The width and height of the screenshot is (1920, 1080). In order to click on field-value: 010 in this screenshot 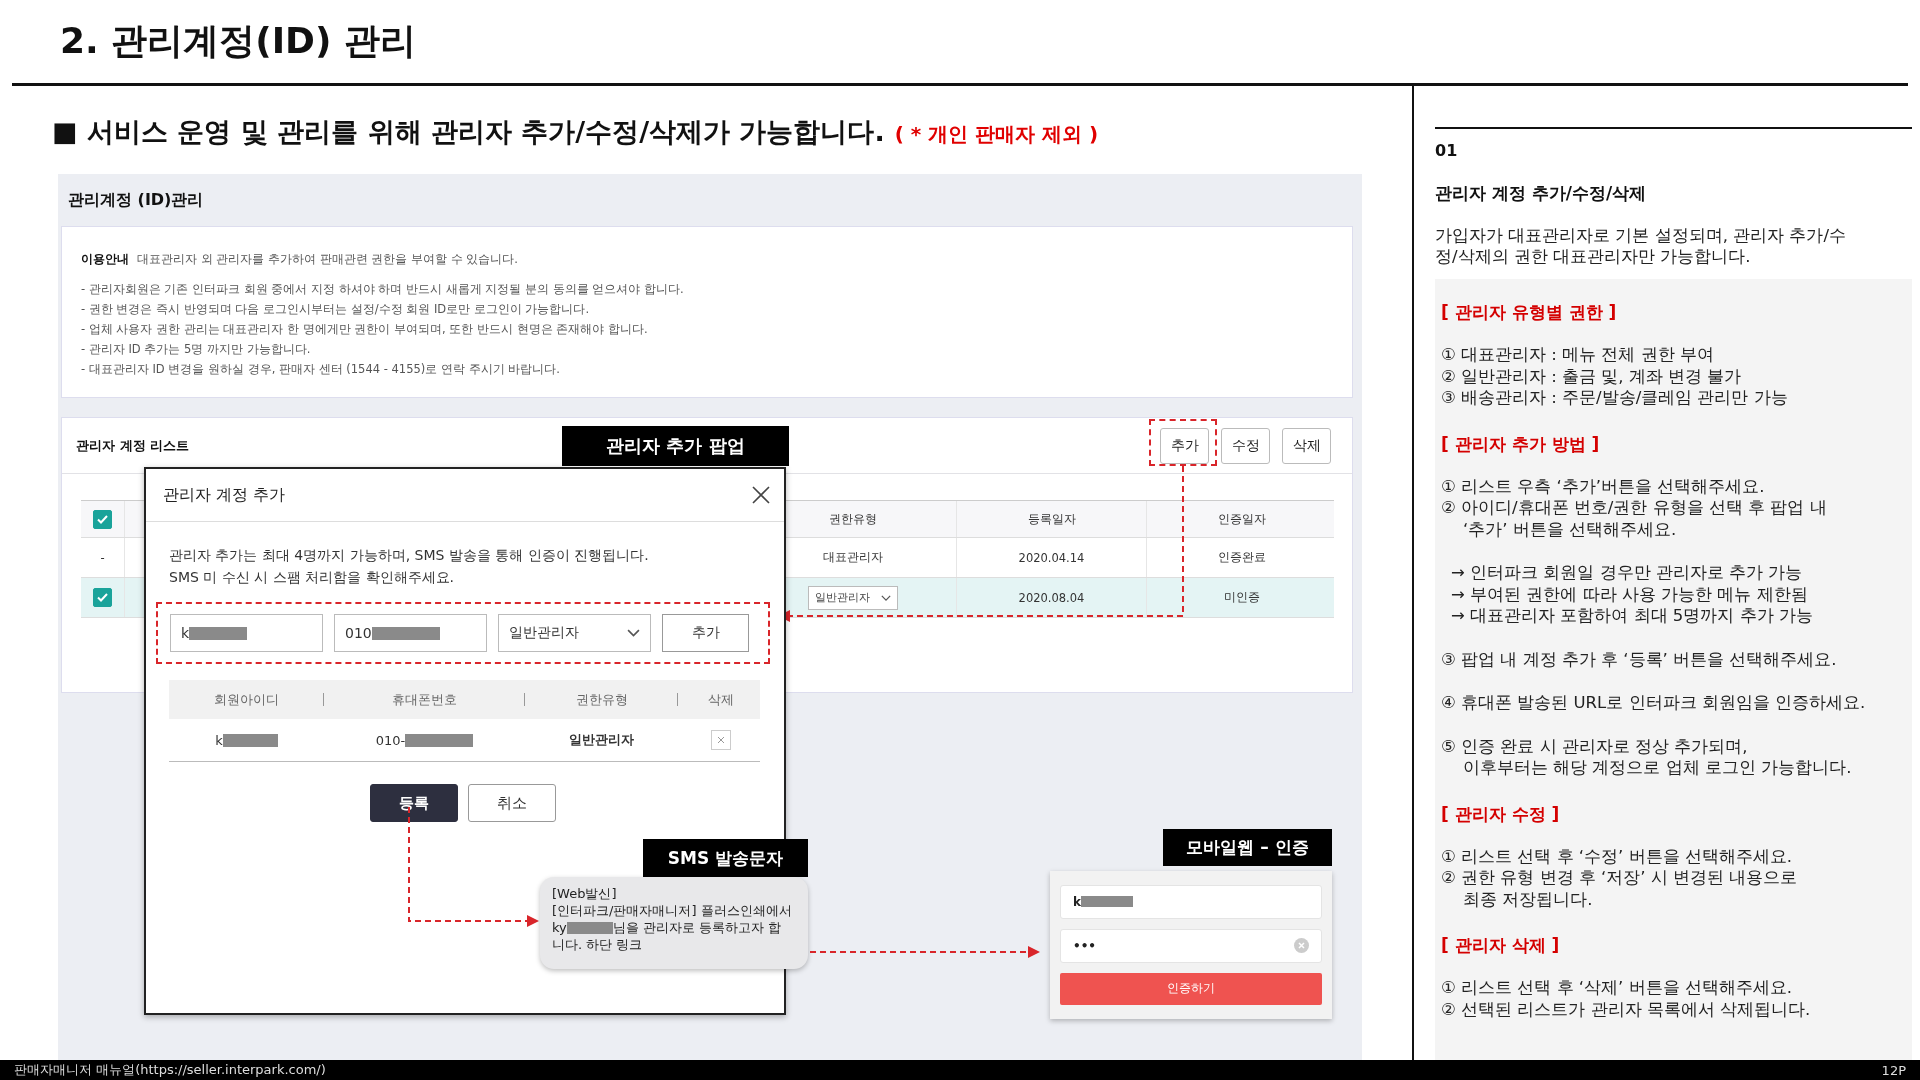, I will do `click(358, 633)`.